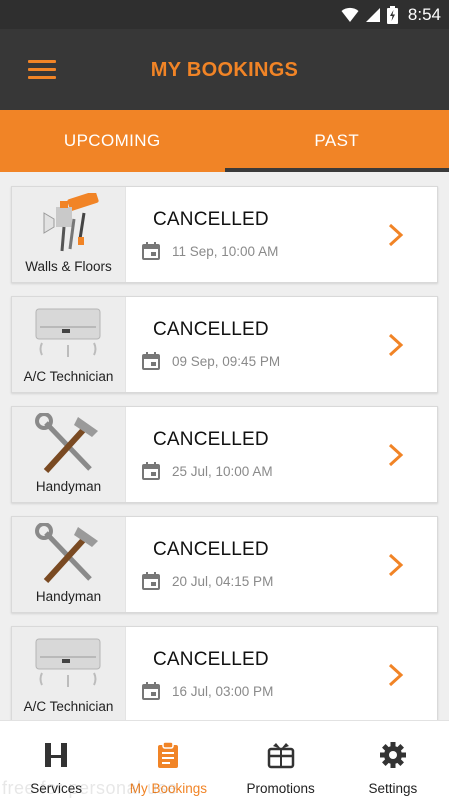 This screenshot has height=800, width=449. I want to click on booking-tabs: UPCOMING PAST, so click(224, 141).